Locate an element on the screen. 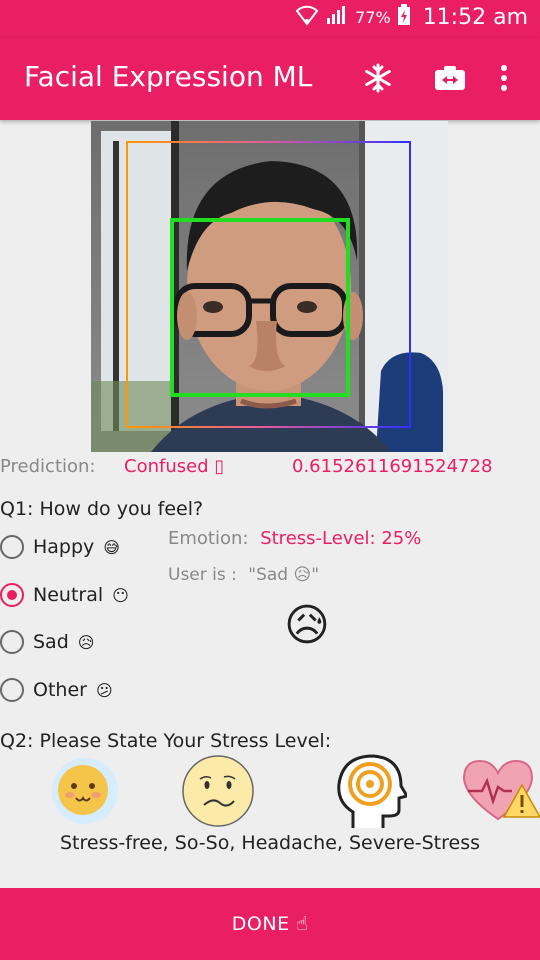  severe-stress-button is located at coordinates (500, 791).